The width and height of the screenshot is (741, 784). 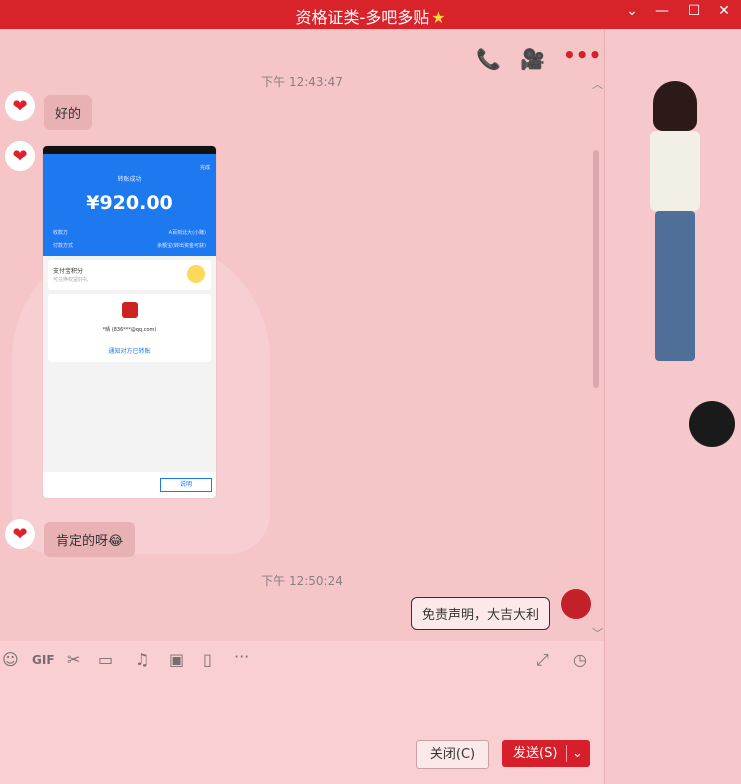 I want to click on message-bubble: 好的, so click(x=68, y=112).